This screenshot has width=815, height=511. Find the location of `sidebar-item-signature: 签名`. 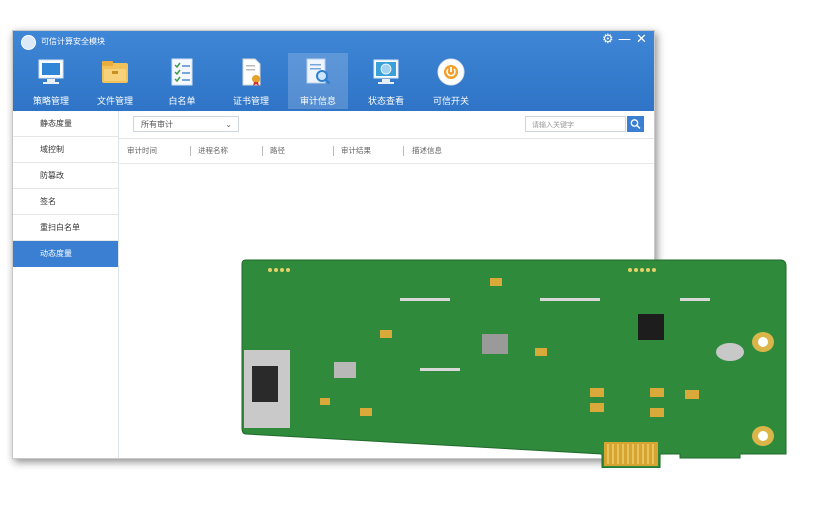

sidebar-item-signature: 签名 is located at coordinates (65, 202).